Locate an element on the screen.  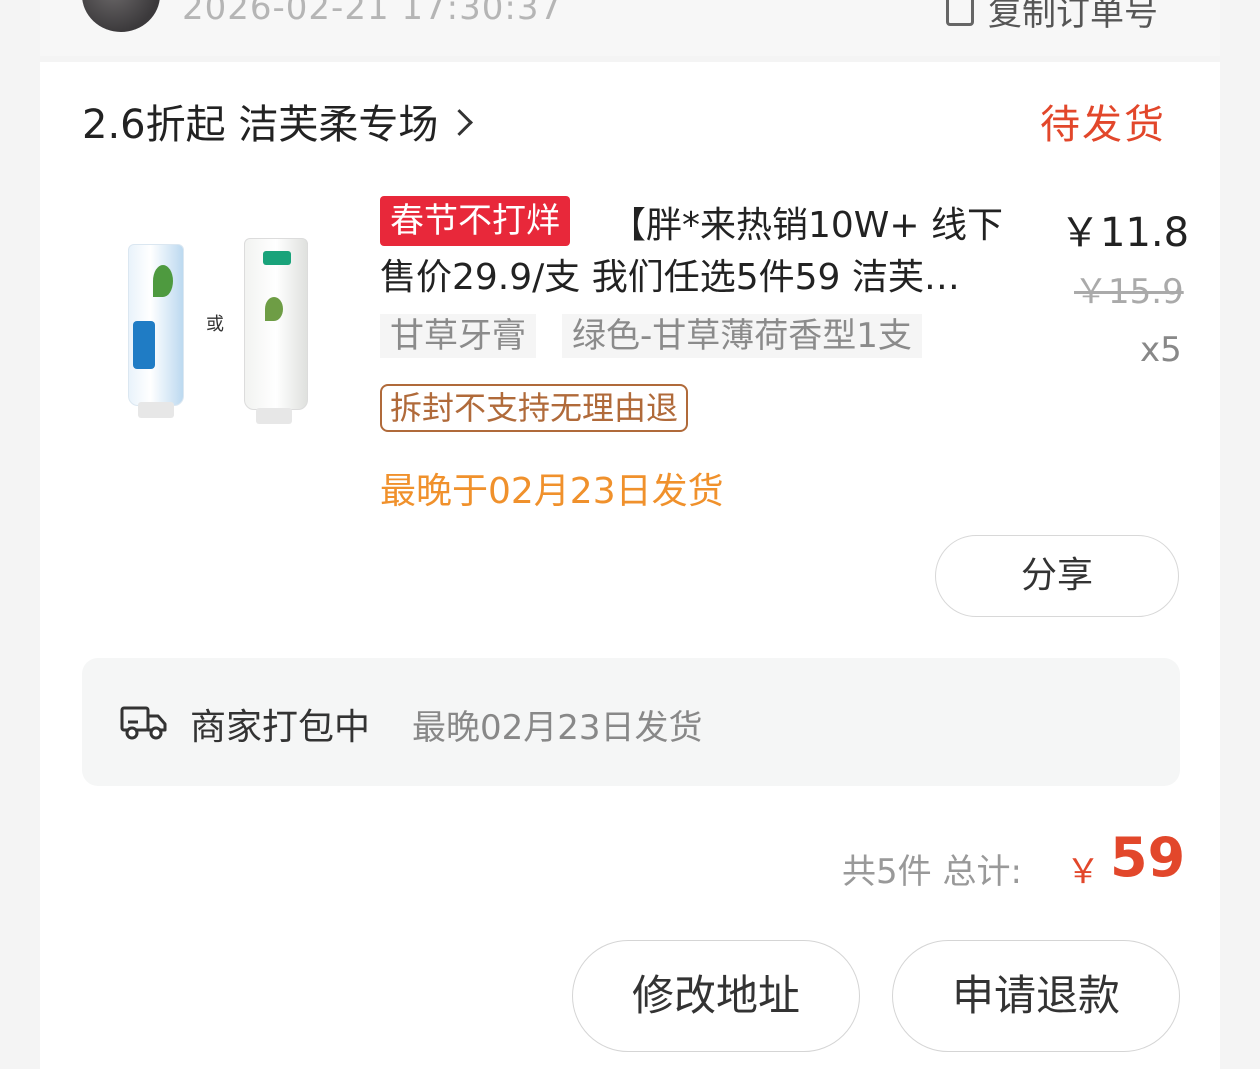
store-link: 2.6折起 洁芙柔专场 is located at coordinates (278, 121).